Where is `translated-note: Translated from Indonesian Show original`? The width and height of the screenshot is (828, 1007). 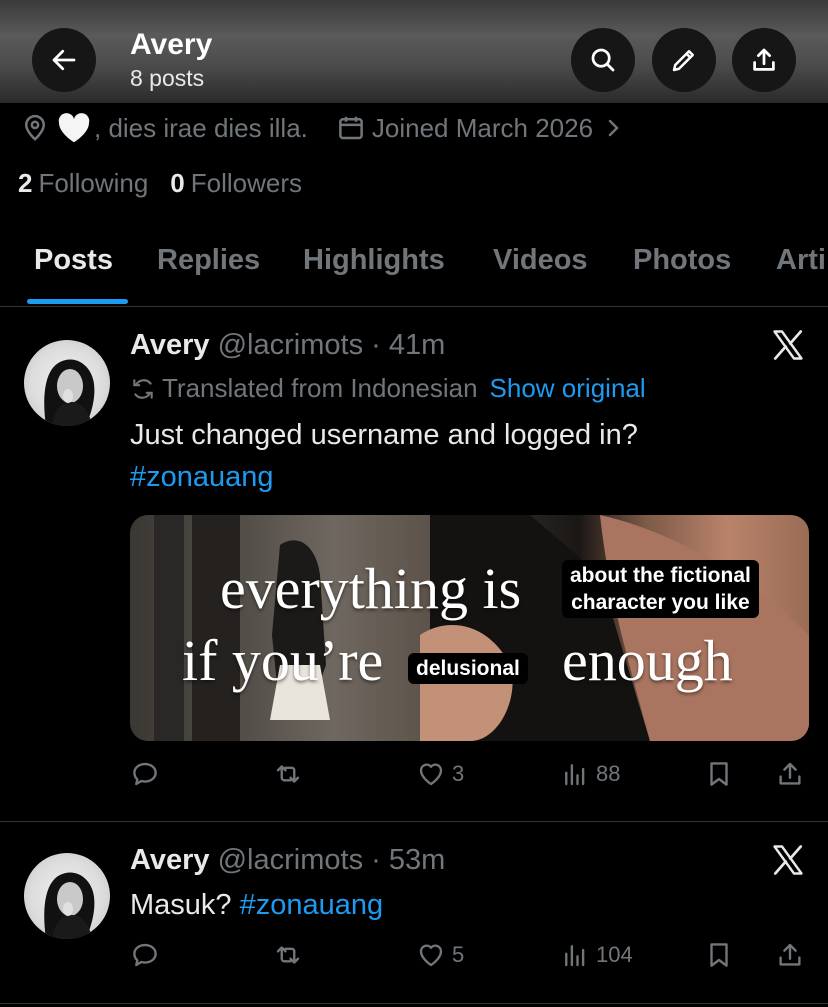 translated-note: Translated from Indonesian Show original is located at coordinates (388, 388).